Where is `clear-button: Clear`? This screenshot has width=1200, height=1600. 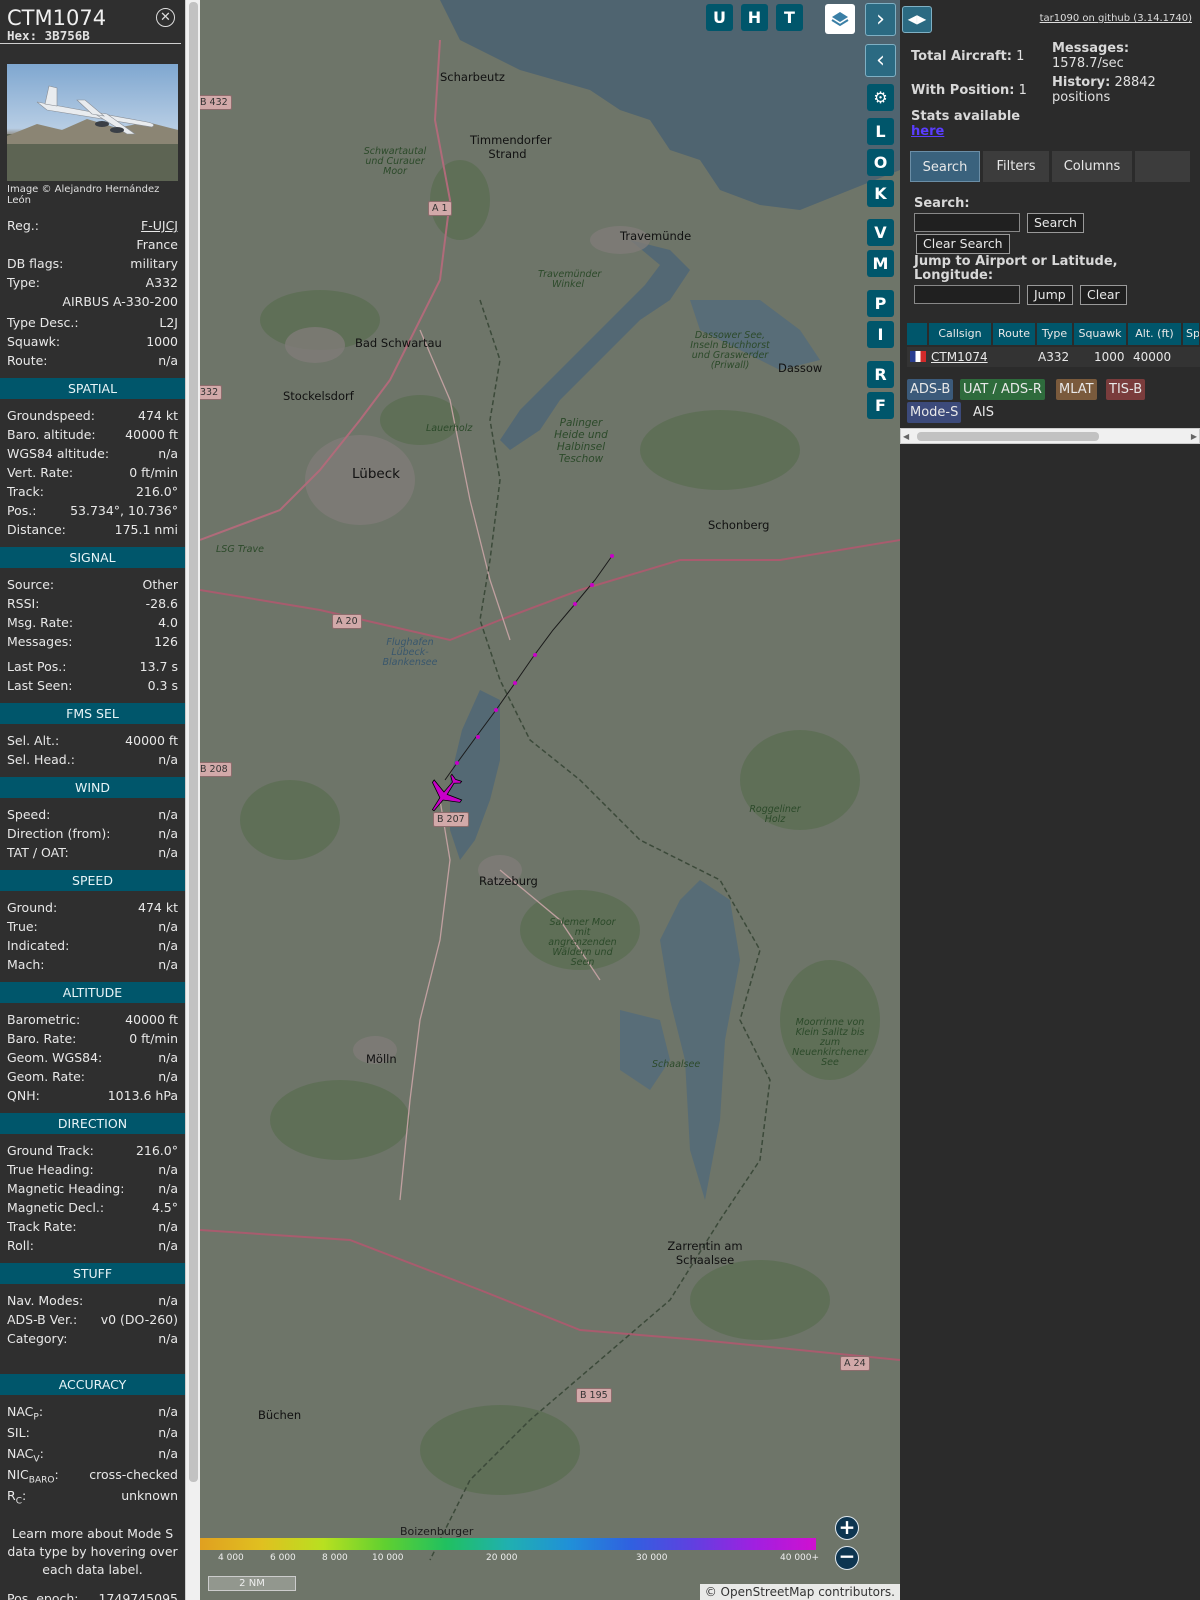 clear-button: Clear is located at coordinates (1103, 295).